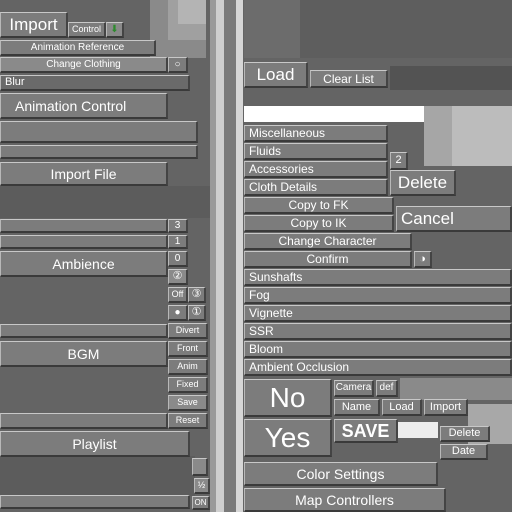 This screenshot has height=512, width=512. Describe the element at coordinates (239, 256) in the screenshot. I see `right-separator` at that location.